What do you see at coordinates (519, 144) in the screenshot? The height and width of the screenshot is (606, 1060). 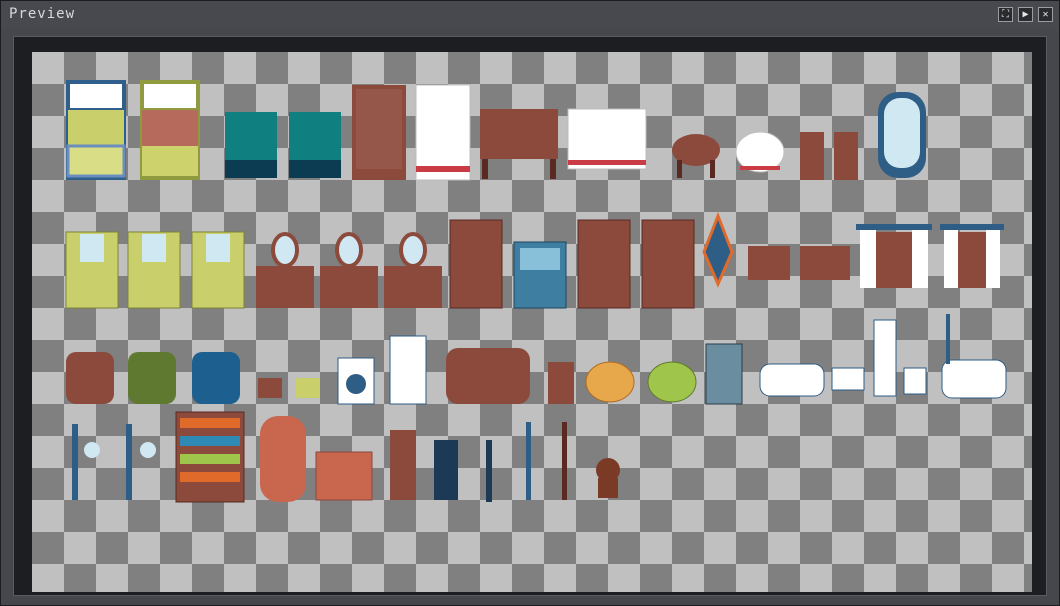 I see `brown-table` at bounding box center [519, 144].